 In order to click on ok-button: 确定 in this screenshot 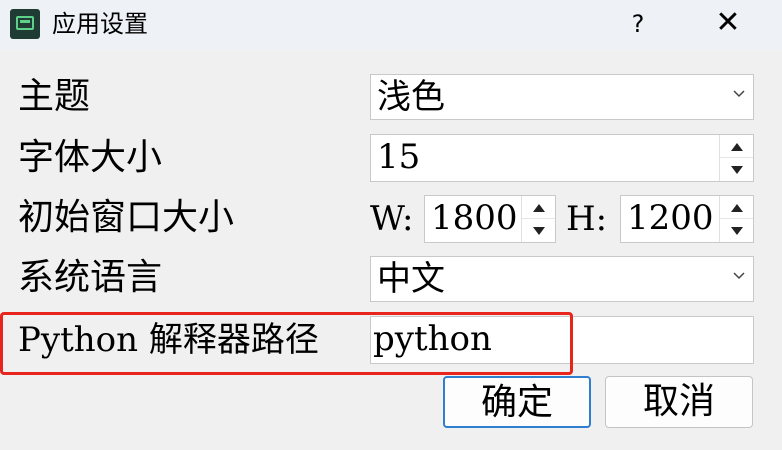, I will do `click(517, 402)`.